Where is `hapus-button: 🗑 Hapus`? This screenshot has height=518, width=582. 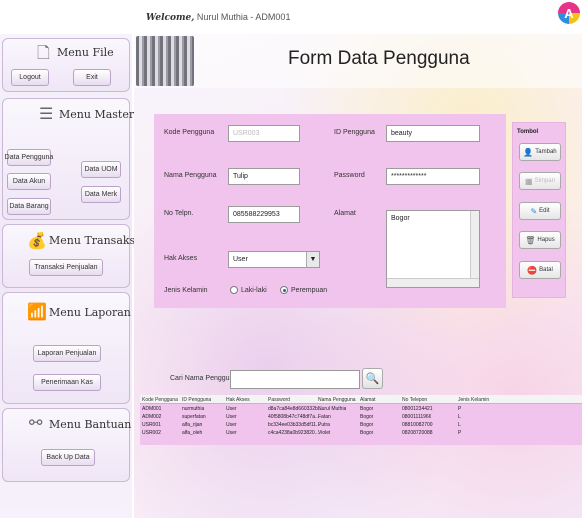 hapus-button: 🗑 Hapus is located at coordinates (540, 240).